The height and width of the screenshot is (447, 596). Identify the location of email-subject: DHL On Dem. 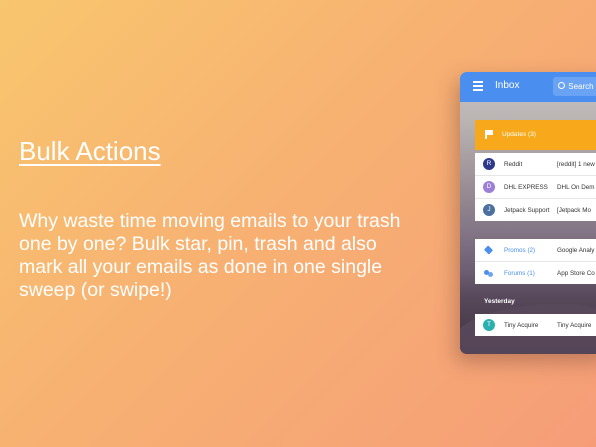
(576, 187).